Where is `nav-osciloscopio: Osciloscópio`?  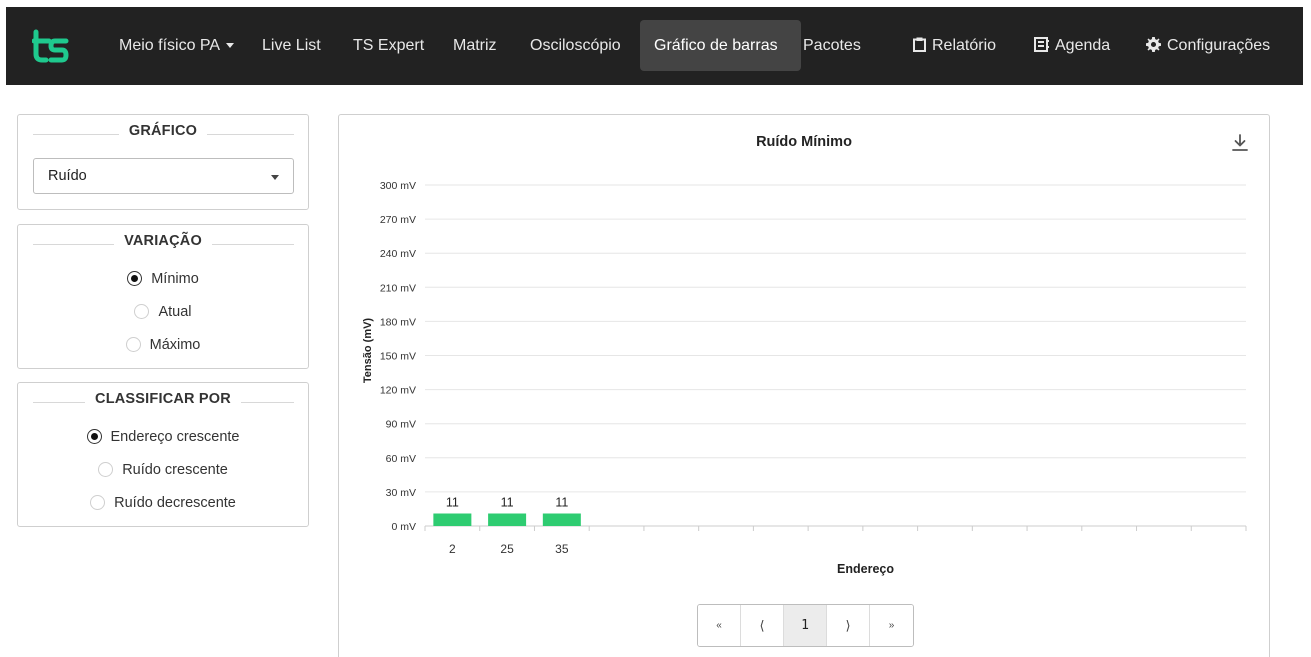
nav-osciloscopio: Osciloscópio is located at coordinates (575, 45).